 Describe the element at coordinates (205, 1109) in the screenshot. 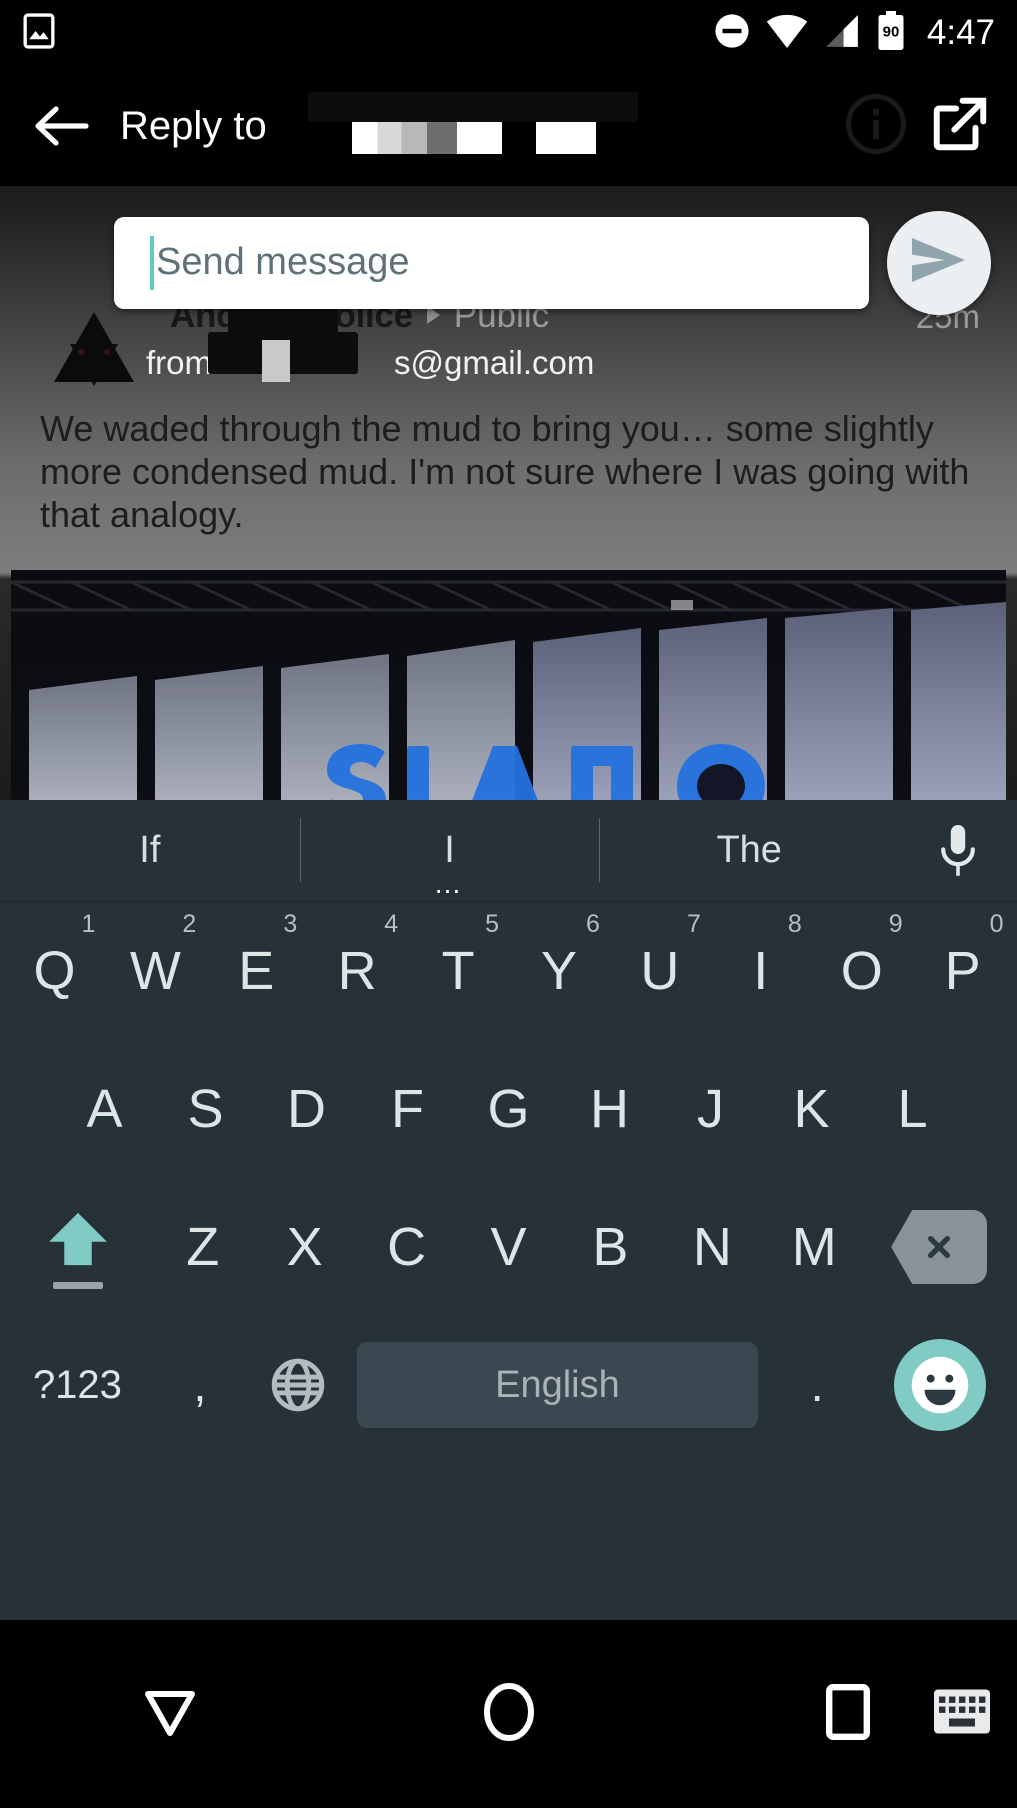

I see `key-s: S` at that location.